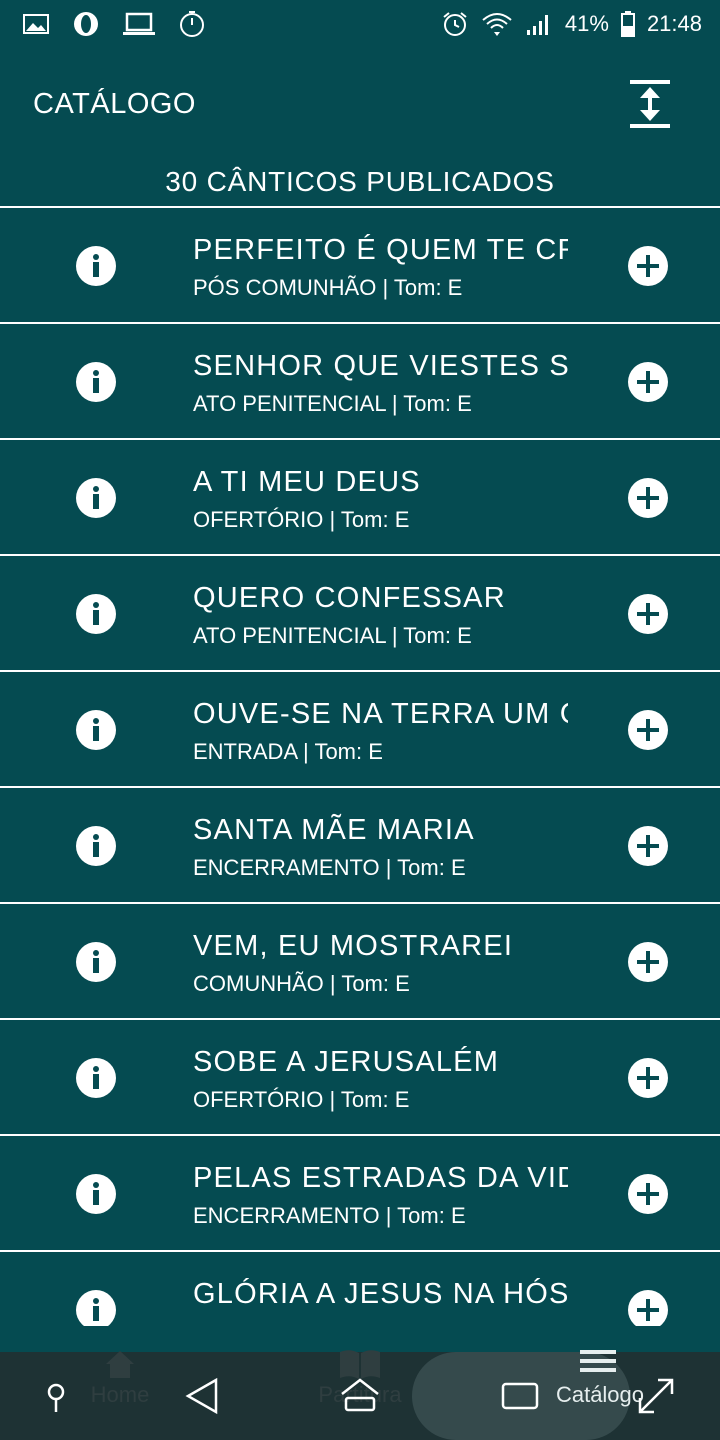 This screenshot has height=1440, width=720. I want to click on expand-screen-icon, so click(656, 1396).